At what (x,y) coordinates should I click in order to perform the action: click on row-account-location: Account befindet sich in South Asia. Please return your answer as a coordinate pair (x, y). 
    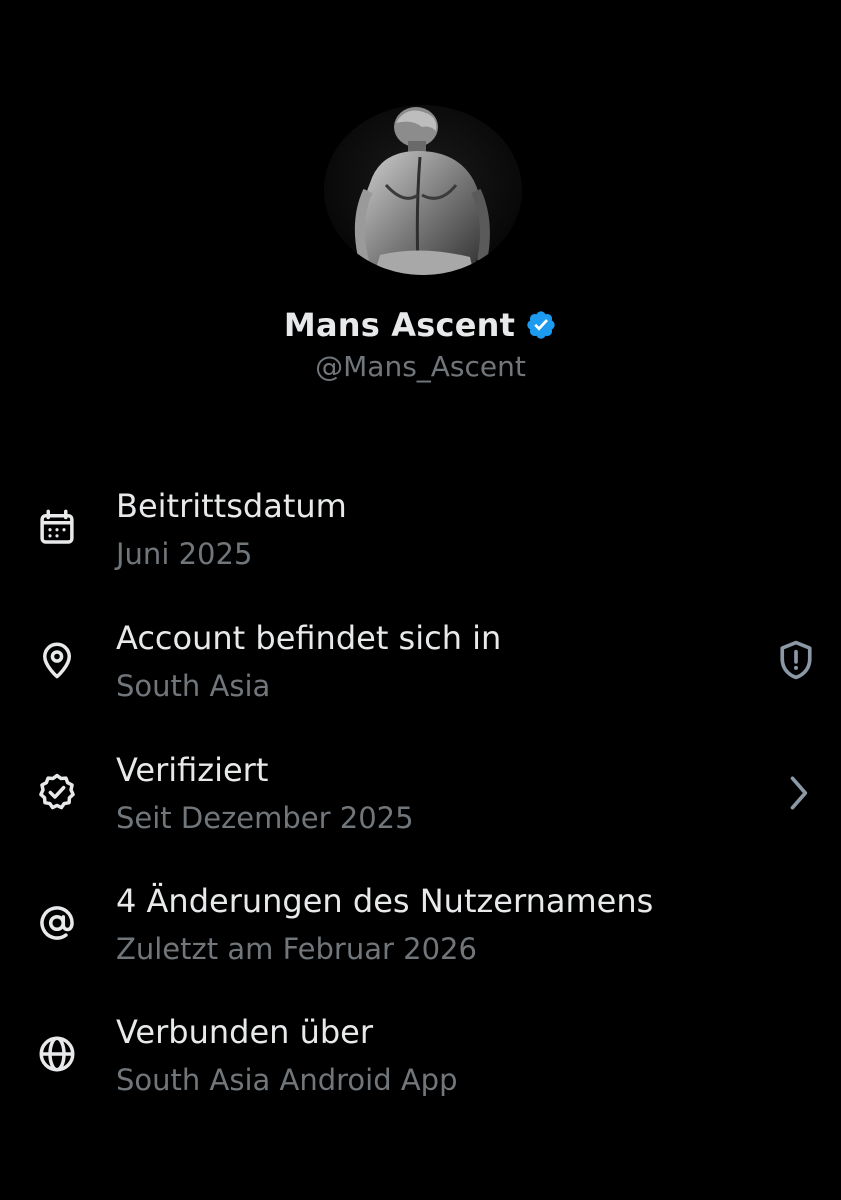
    Looking at the image, I should click on (420, 674).